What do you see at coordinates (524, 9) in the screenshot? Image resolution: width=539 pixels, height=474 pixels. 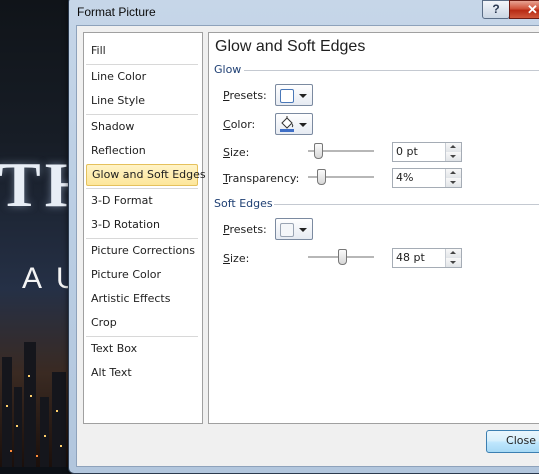 I see `window-close-button: ✕` at bounding box center [524, 9].